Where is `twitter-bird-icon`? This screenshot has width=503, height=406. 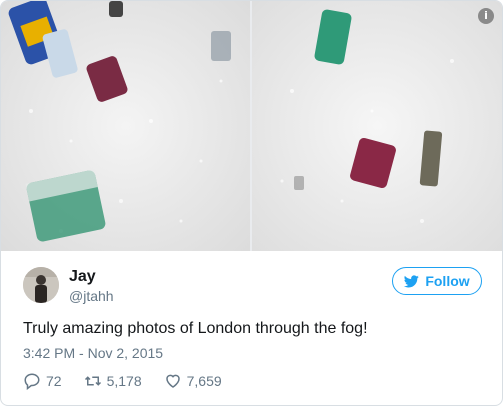
twitter-bird-icon is located at coordinates (412, 280).